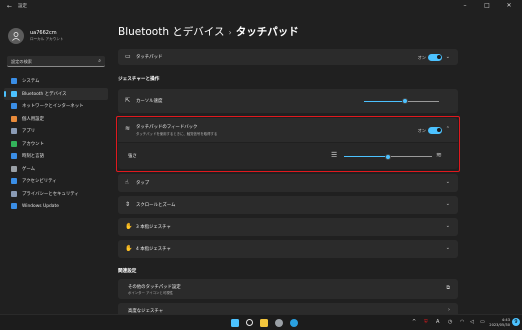 This screenshot has height=330, width=522. What do you see at coordinates (56, 93) in the screenshot?
I see `sidebar-item: Bluetooth とデバイス` at bounding box center [56, 93].